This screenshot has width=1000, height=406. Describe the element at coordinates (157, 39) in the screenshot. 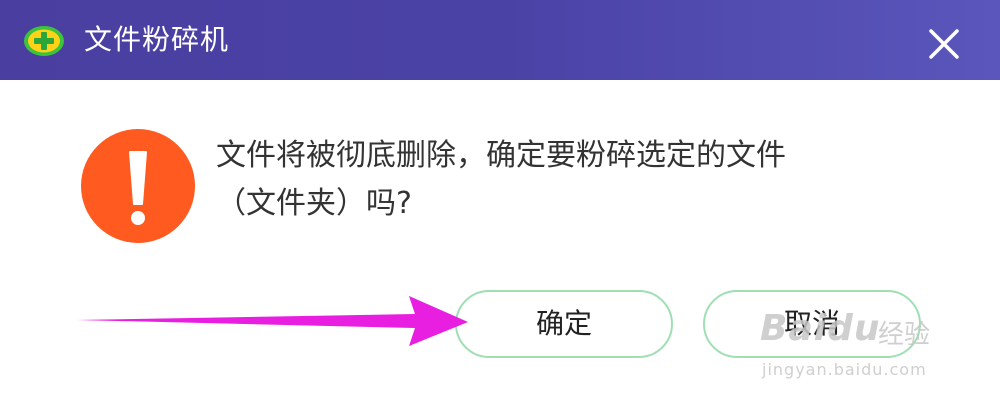

I see `window-title: 文件粉碎机` at that location.